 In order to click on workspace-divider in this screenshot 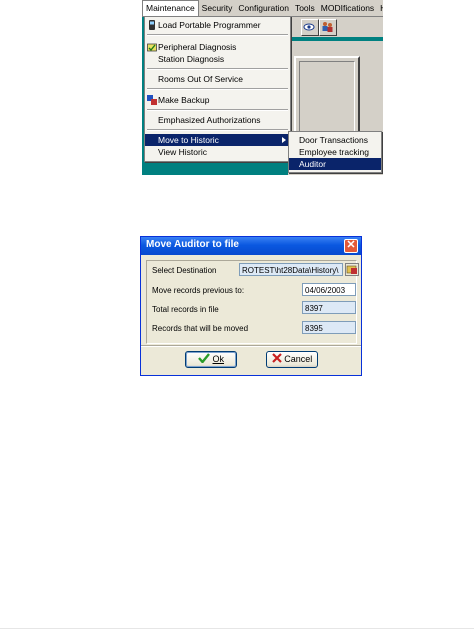, I will do `click(335, 39)`.